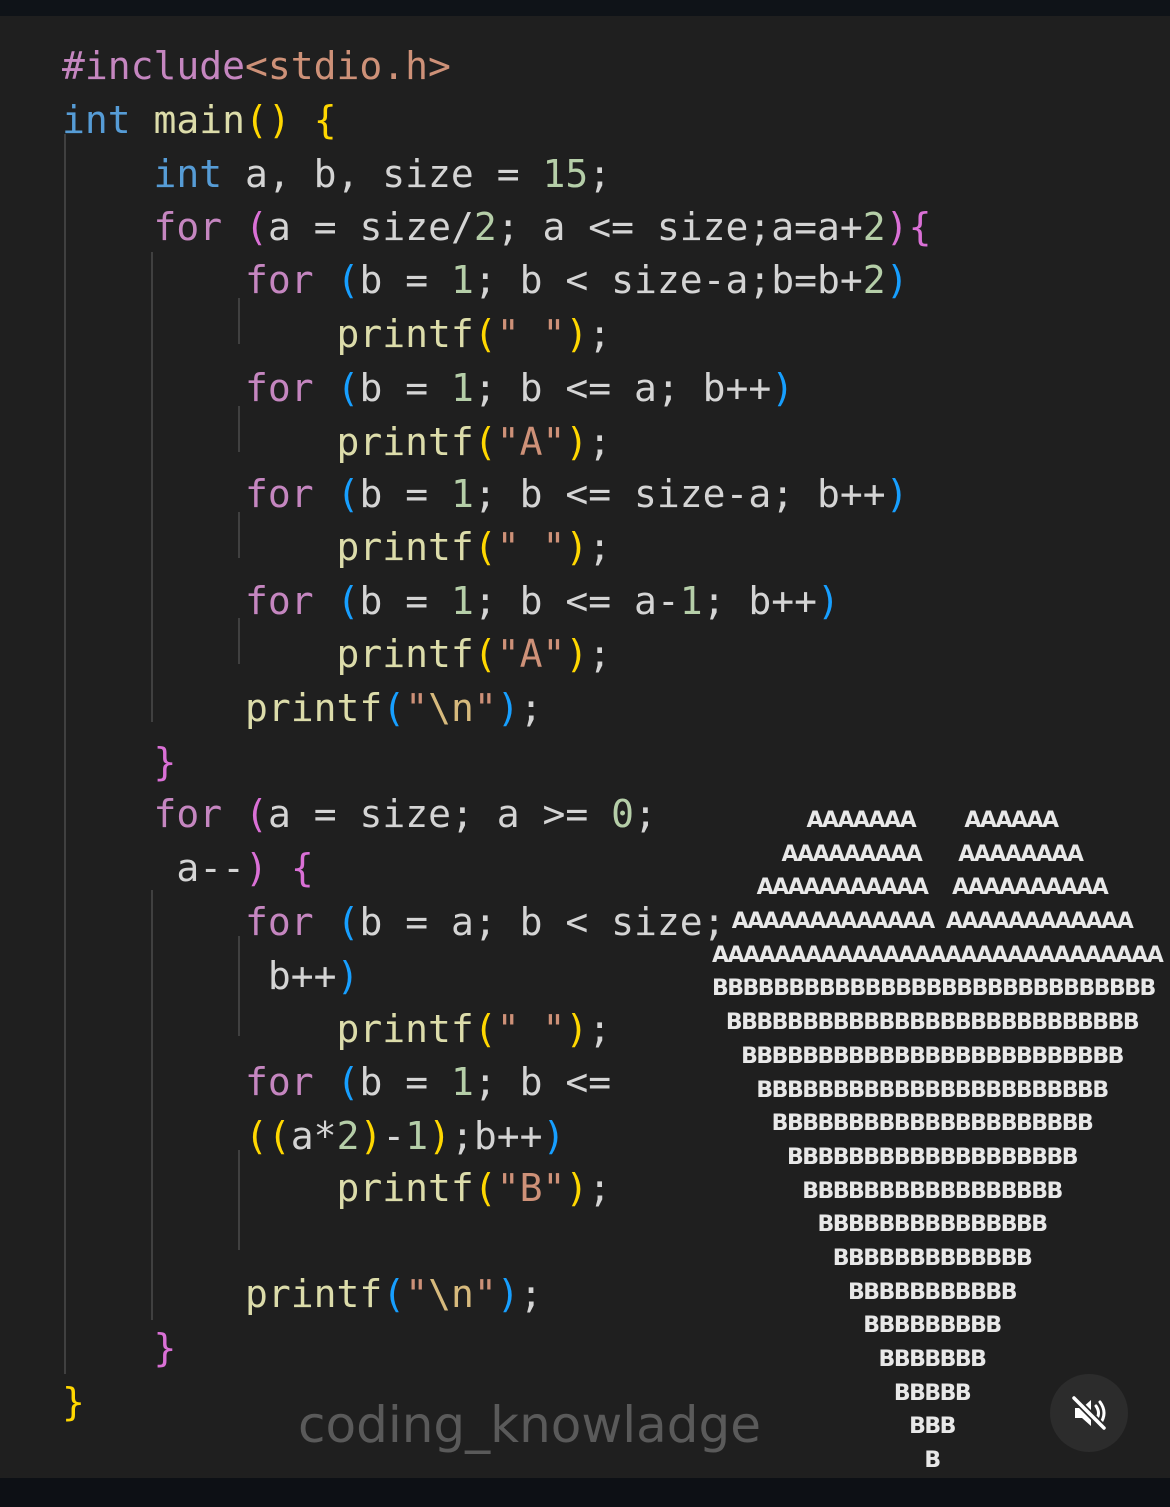  I want to click on code-line: for (b = 1; b <=, so click(336, 1082).